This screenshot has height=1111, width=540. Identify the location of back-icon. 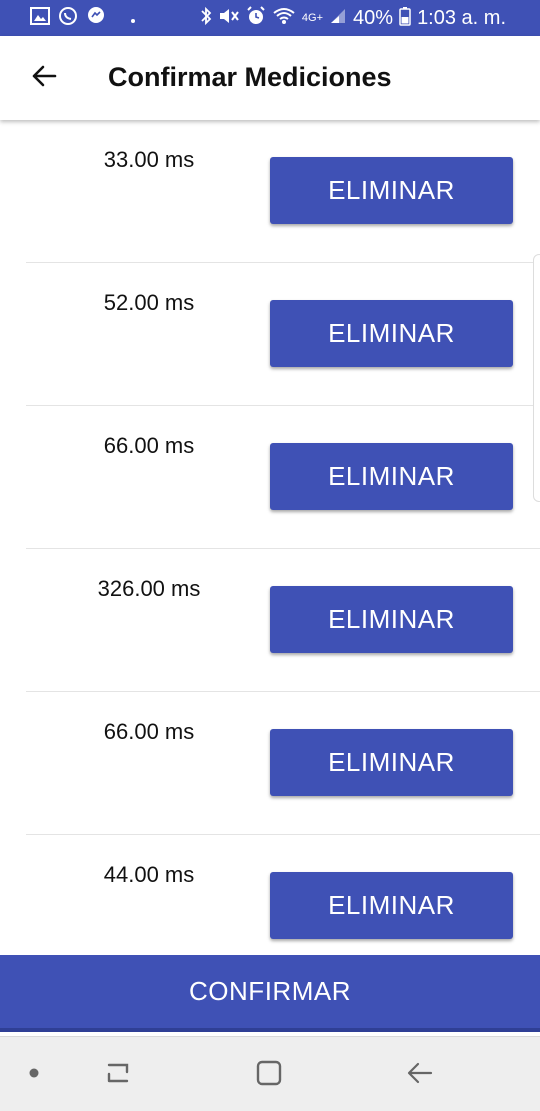
(420, 1075).